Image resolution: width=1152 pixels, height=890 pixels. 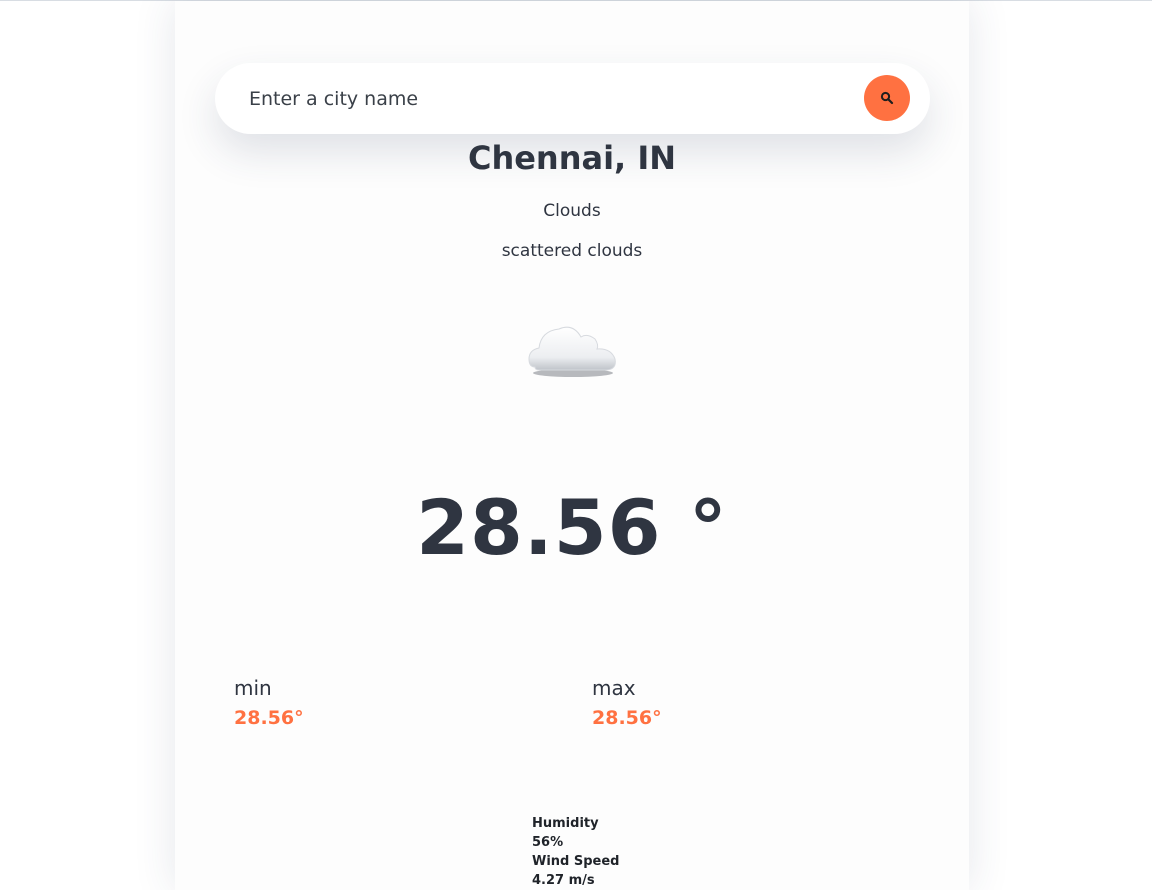 I want to click on weather-description: scattered clouds, so click(x=572, y=251).